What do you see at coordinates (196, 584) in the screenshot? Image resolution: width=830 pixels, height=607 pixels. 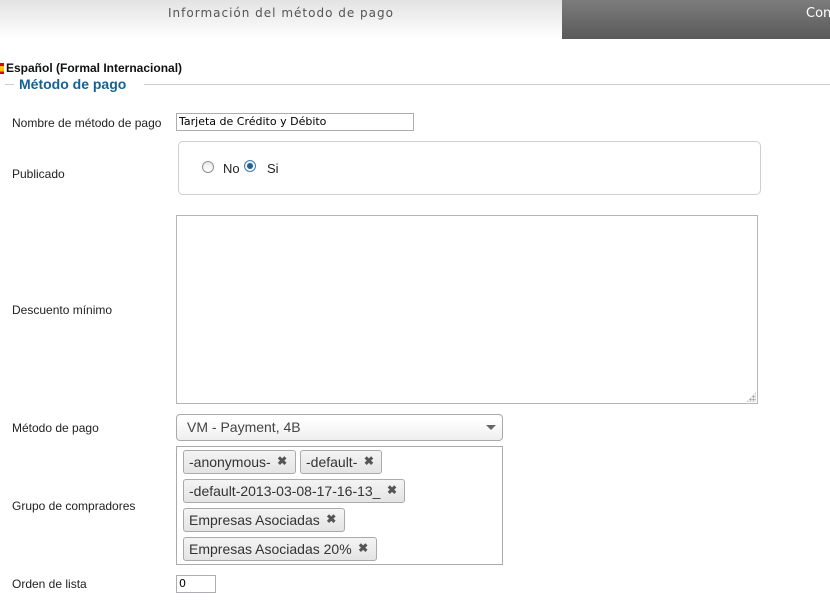 I see `list-order-input: 0` at bounding box center [196, 584].